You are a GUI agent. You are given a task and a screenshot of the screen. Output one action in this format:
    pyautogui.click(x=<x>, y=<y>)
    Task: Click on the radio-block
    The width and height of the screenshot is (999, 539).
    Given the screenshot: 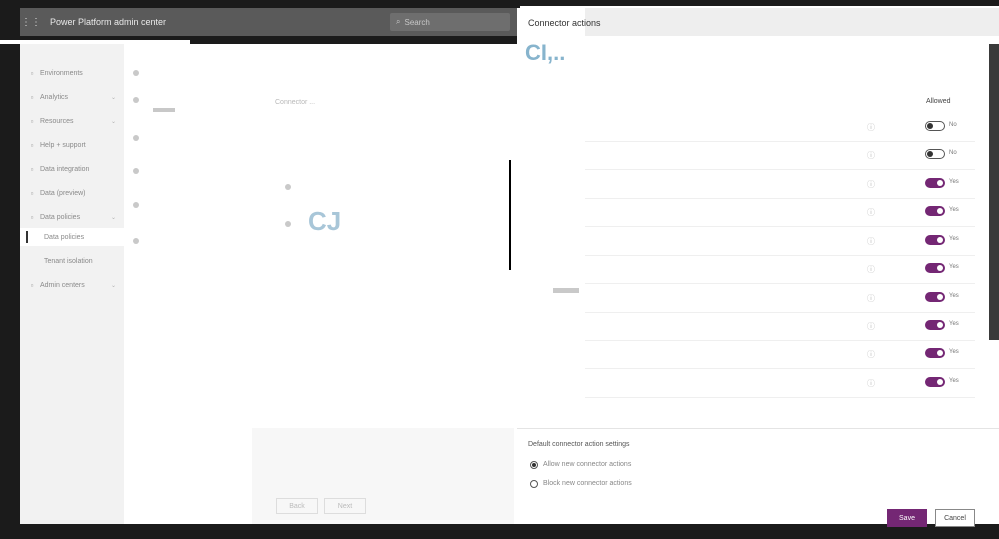 What is the action you would take?
    pyautogui.click(x=534, y=484)
    